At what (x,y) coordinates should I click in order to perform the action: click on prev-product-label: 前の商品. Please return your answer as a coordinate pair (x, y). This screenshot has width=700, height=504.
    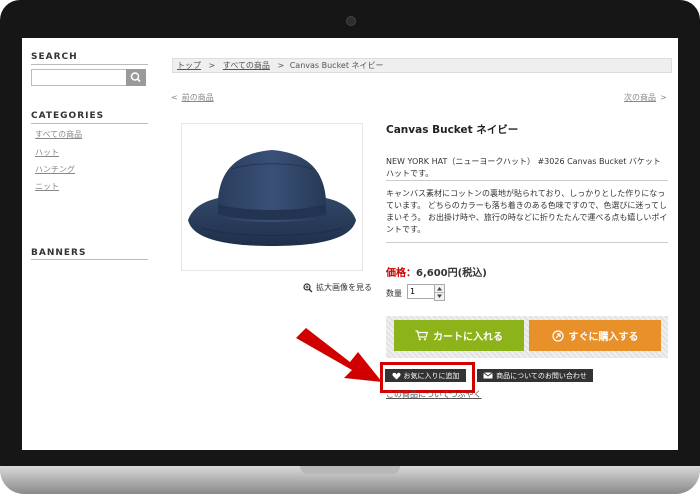
    Looking at the image, I should click on (197, 97).